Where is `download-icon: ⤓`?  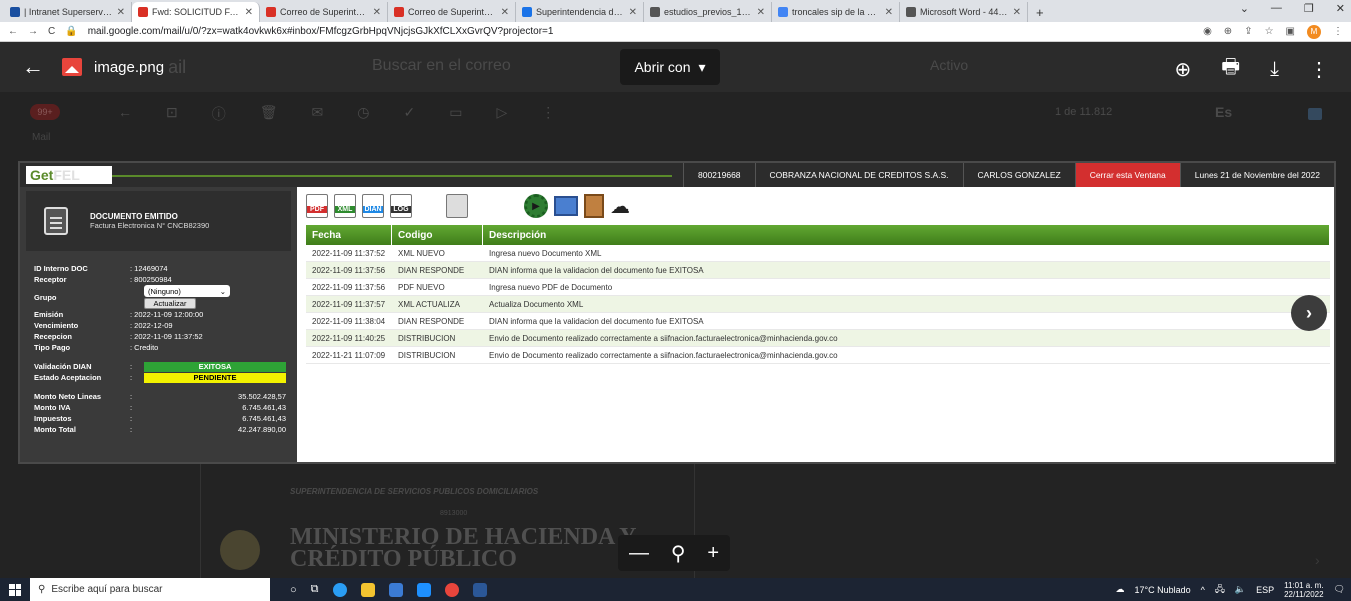 download-icon: ⤓ is located at coordinates (1274, 69).